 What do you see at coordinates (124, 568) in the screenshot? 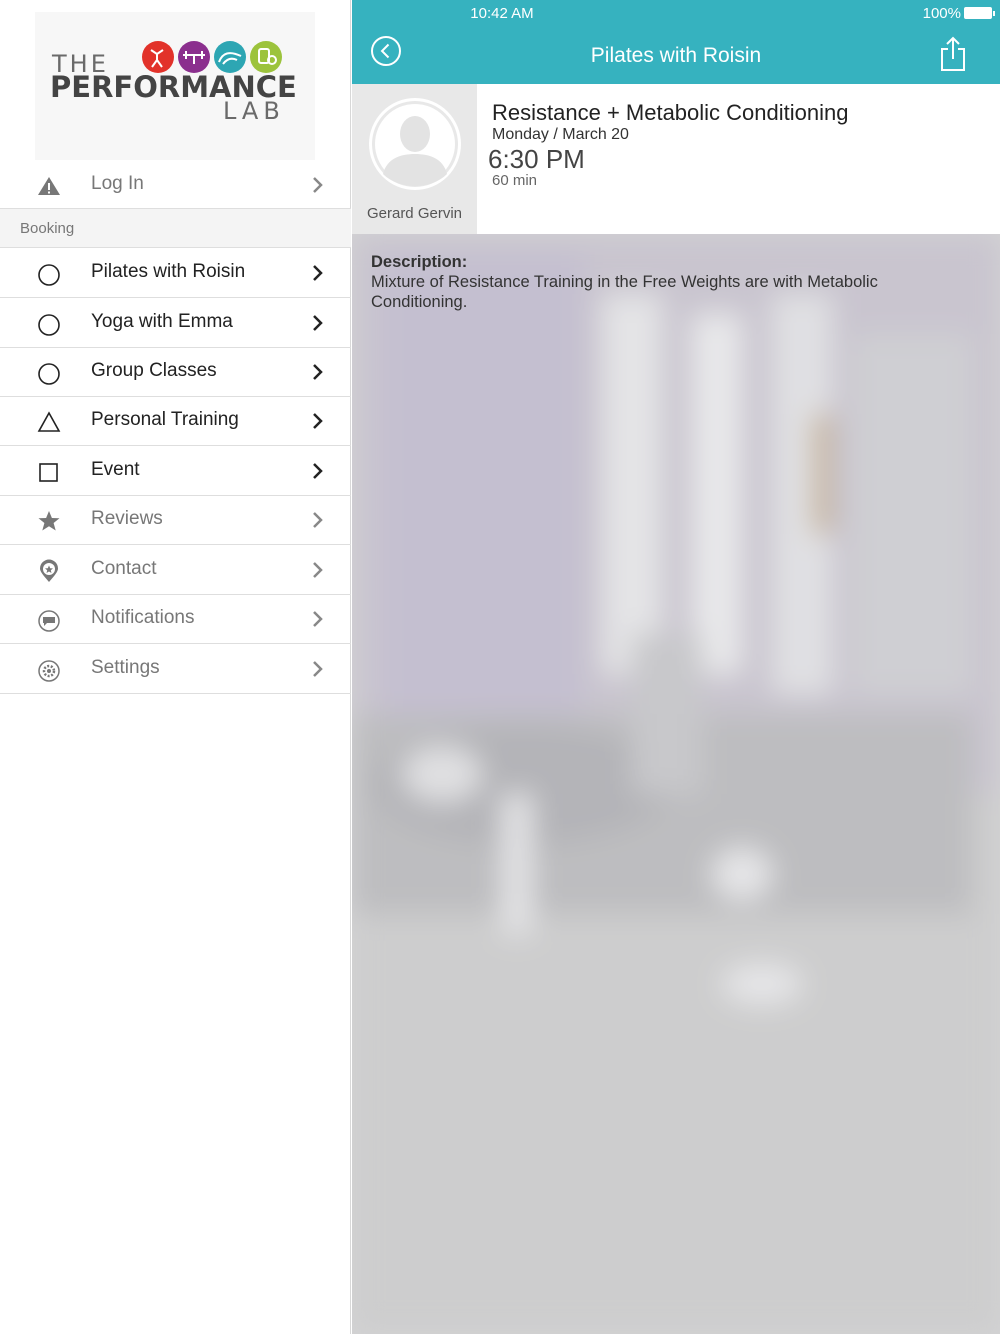
I see `sidebar-item-label: Contact` at bounding box center [124, 568].